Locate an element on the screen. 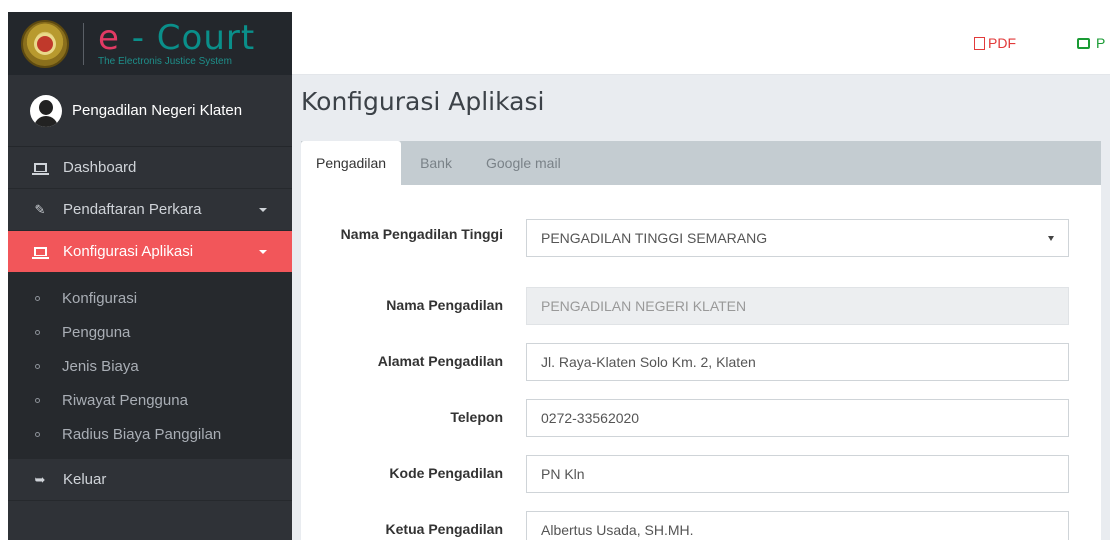 Image resolution: width=1110 pixels, height=540 pixels. label-nama-pengadilan-tinggi: Nama Pengadilan Tinggi is located at coordinates (421, 234).